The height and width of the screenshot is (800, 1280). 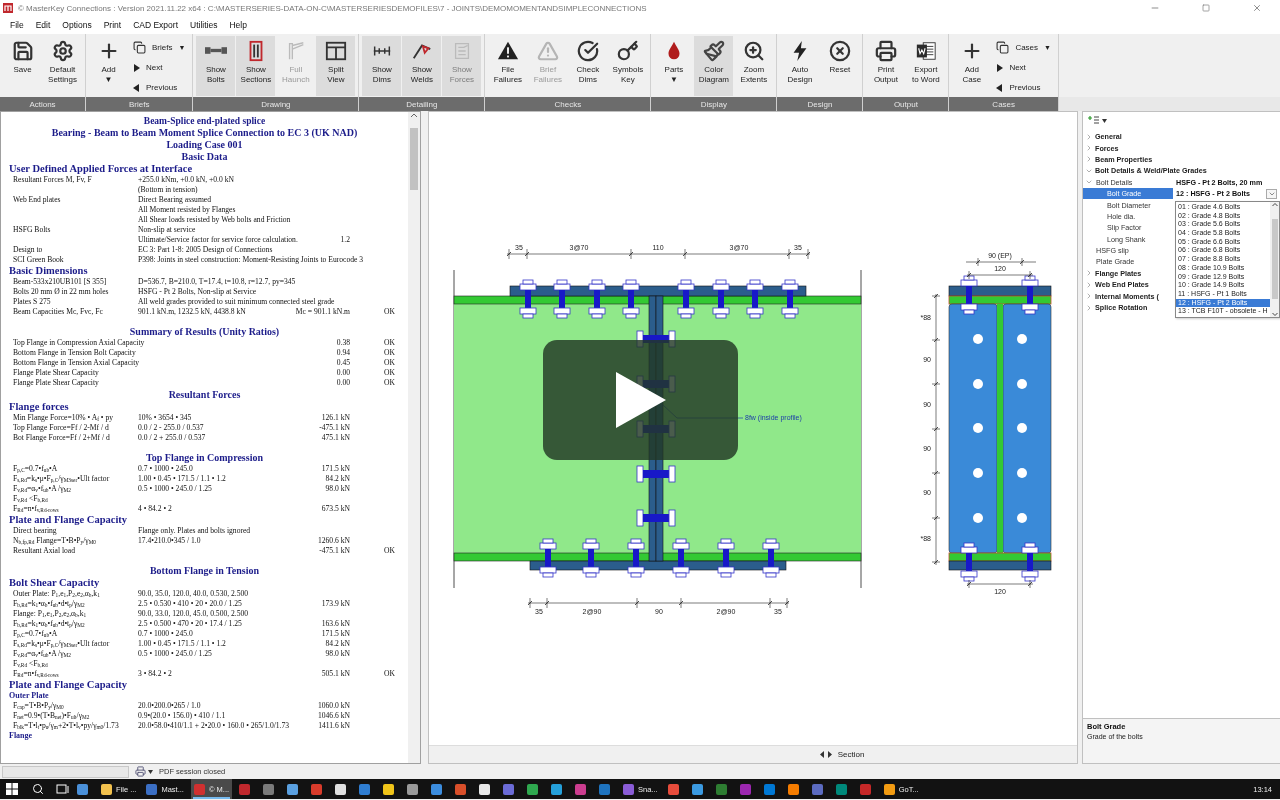 I want to click on search-icon, so click(x=38, y=789).